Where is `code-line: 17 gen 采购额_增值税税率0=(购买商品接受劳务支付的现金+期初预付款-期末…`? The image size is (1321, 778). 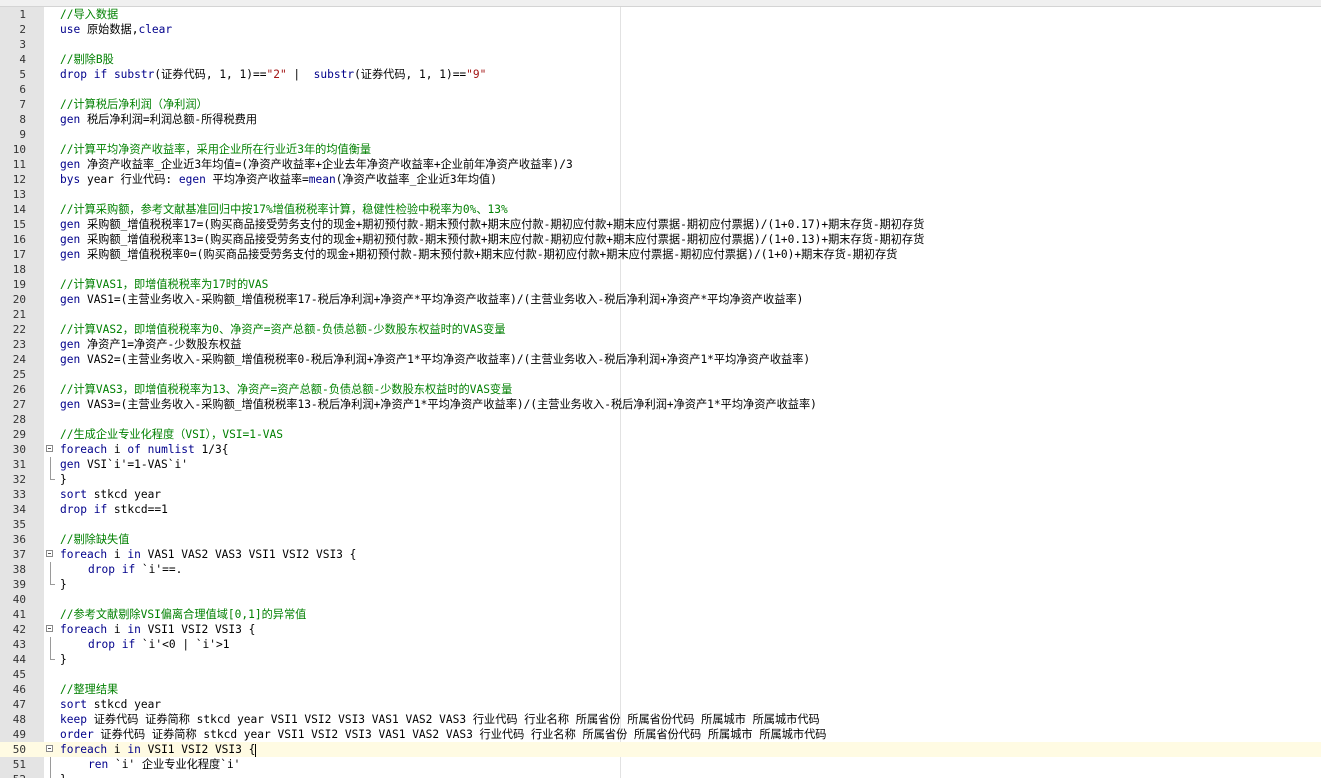 code-line: 17 gen 采购额_增值税税率0=(购买商品接受劳务支付的现金+期初预付款-期末… is located at coordinates (660, 254).